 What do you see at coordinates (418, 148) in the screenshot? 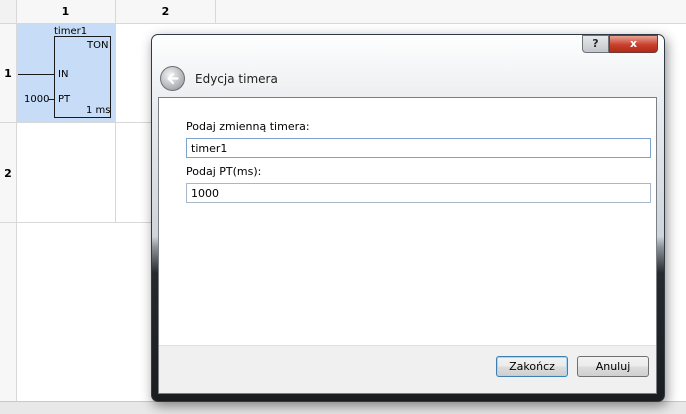
I see `timer-variable-input` at bounding box center [418, 148].